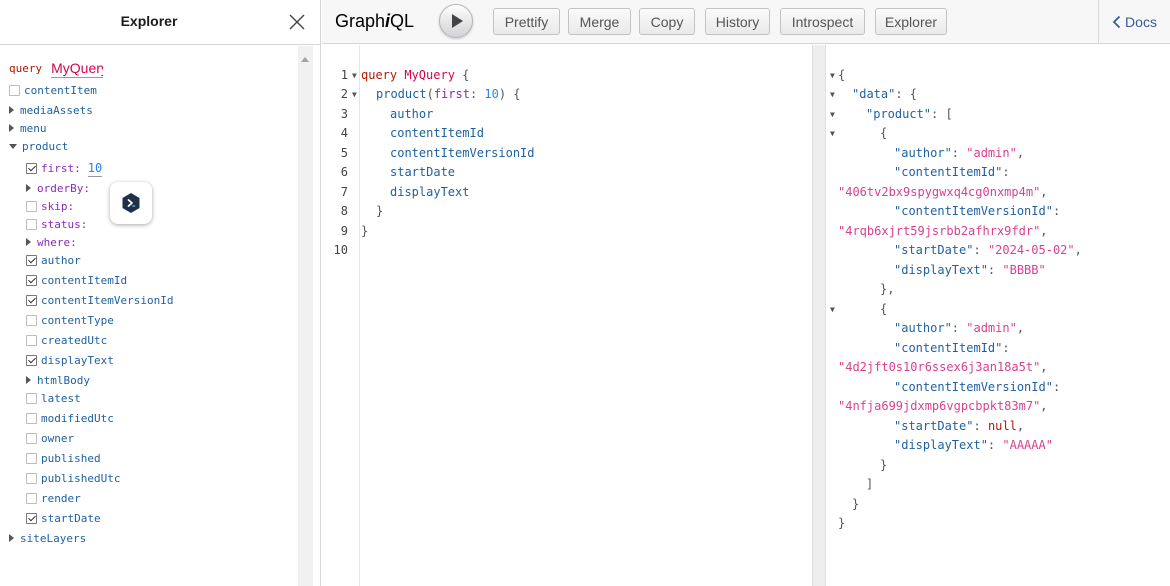  What do you see at coordinates (344, 211) in the screenshot?
I see `line-number: 8` at bounding box center [344, 211].